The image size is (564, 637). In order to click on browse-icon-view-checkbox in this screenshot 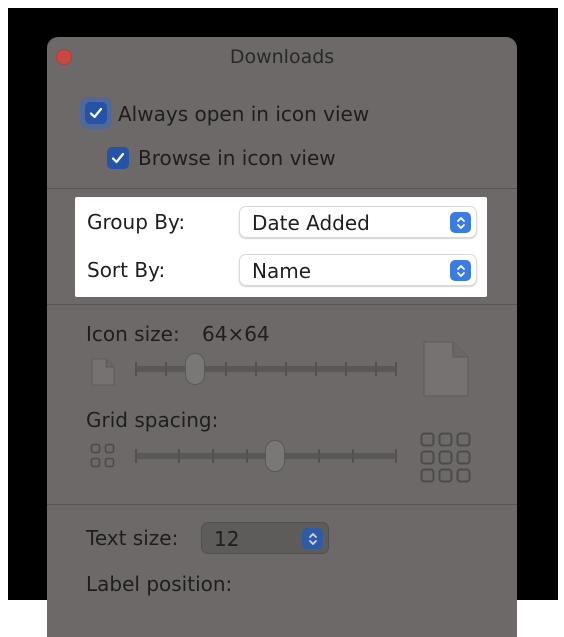, I will do `click(118, 158)`.